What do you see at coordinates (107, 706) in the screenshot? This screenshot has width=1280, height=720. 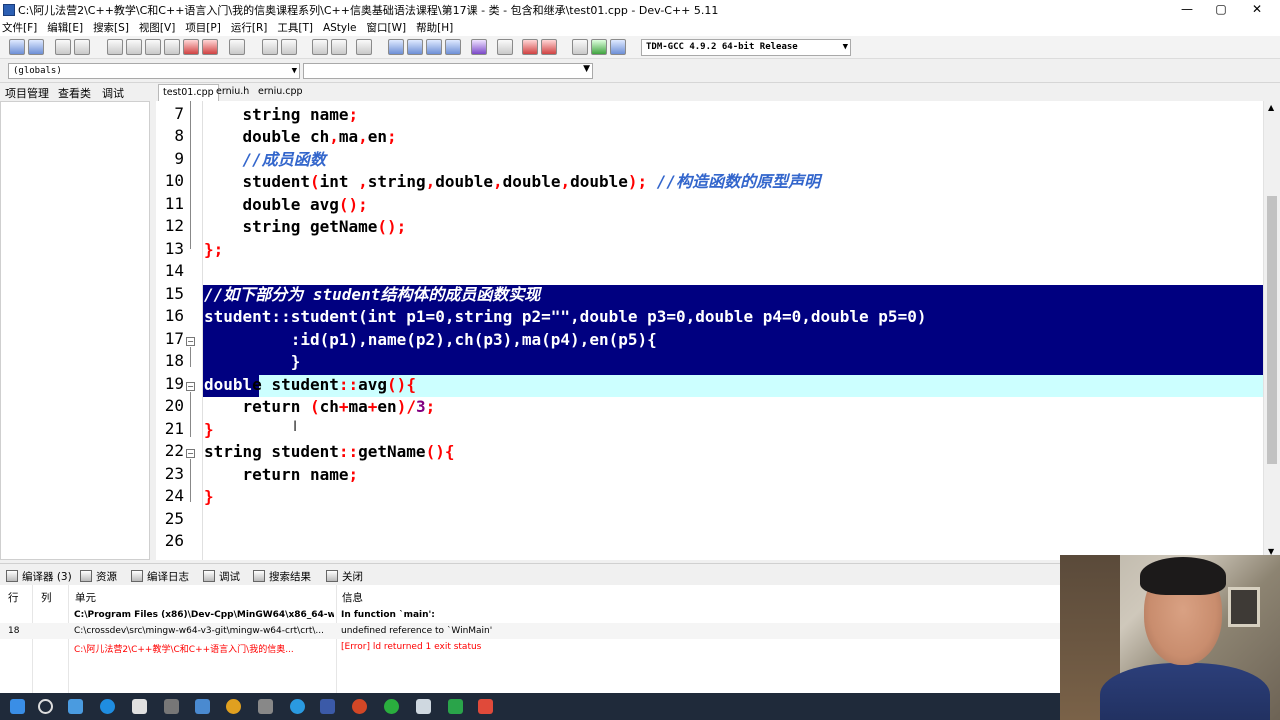 I see `edge-icon` at bounding box center [107, 706].